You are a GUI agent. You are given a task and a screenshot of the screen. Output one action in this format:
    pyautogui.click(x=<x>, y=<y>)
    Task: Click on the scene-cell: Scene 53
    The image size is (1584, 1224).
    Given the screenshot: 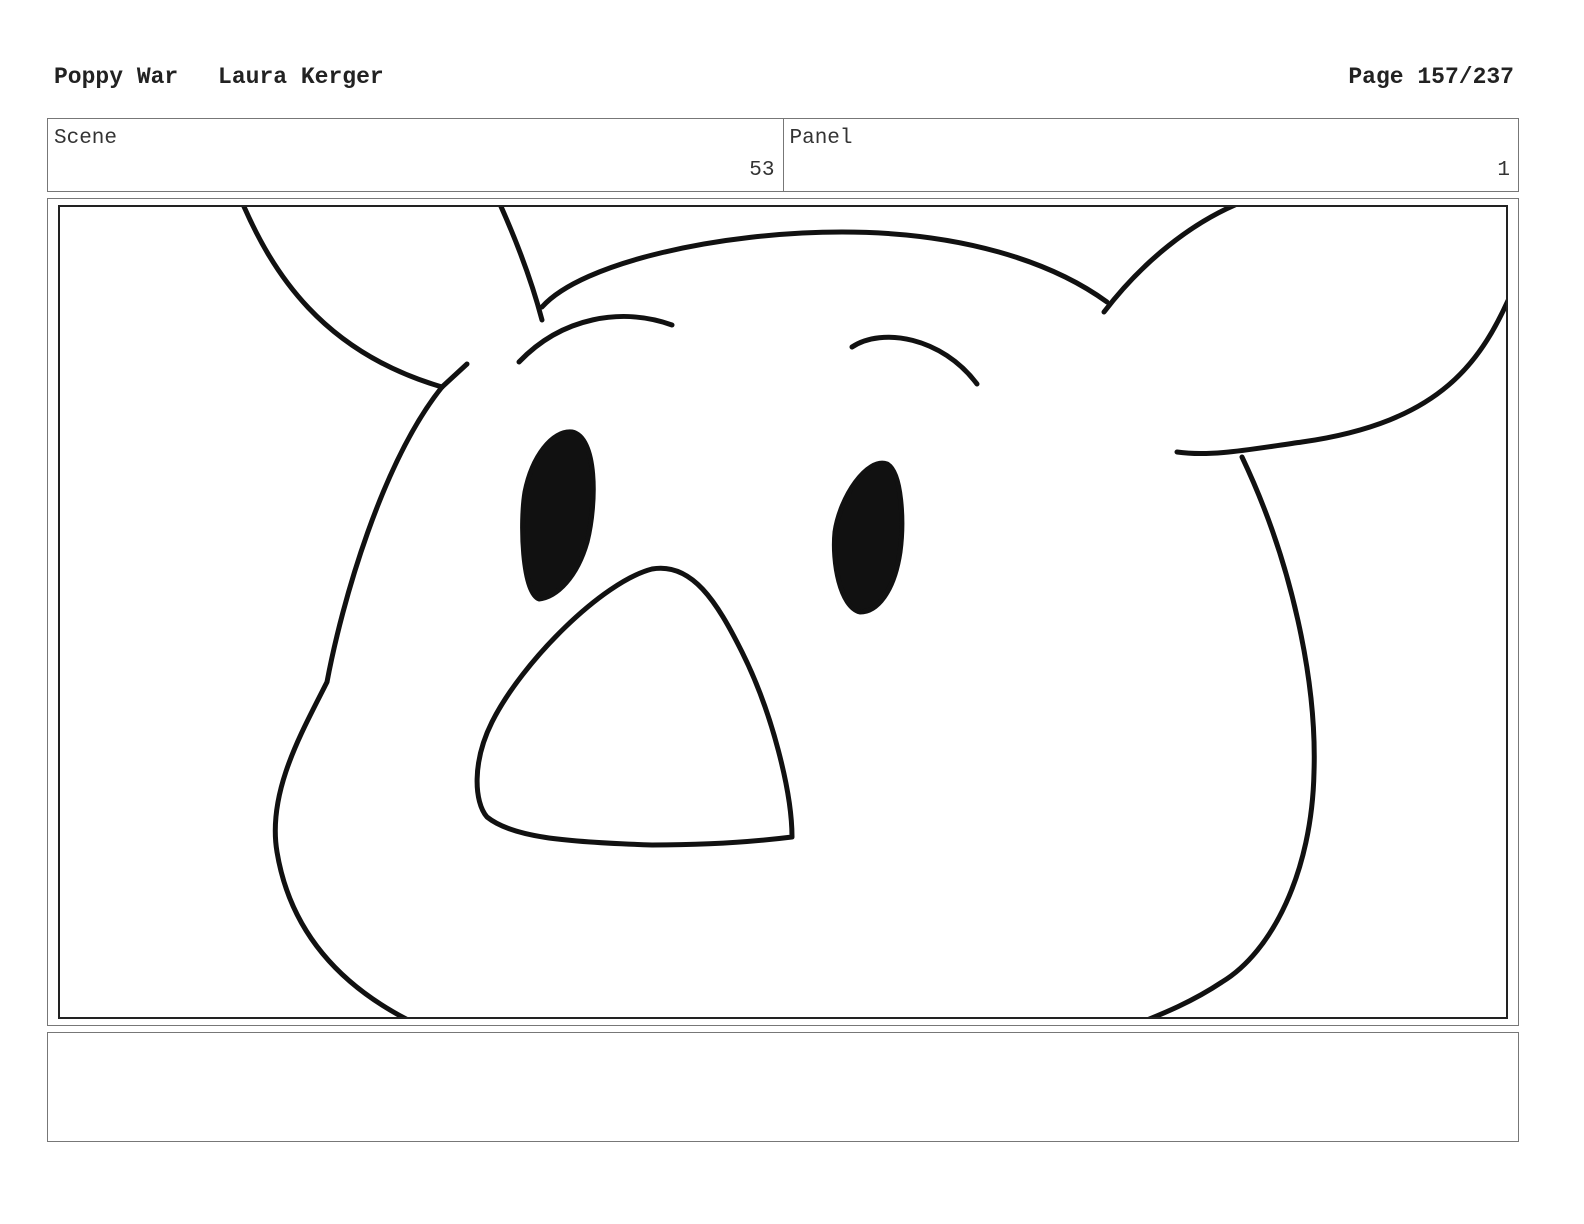 What is the action you would take?
    pyautogui.click(x=415, y=155)
    